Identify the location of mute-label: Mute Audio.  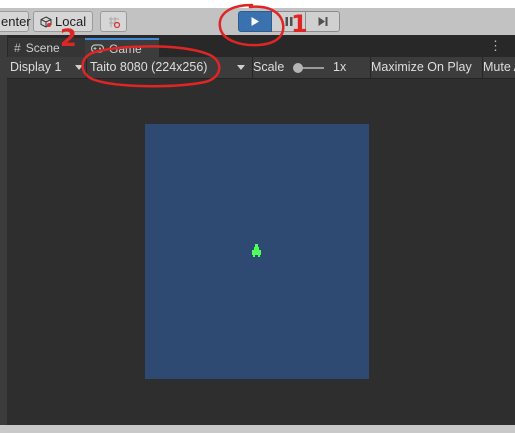
(499, 67).